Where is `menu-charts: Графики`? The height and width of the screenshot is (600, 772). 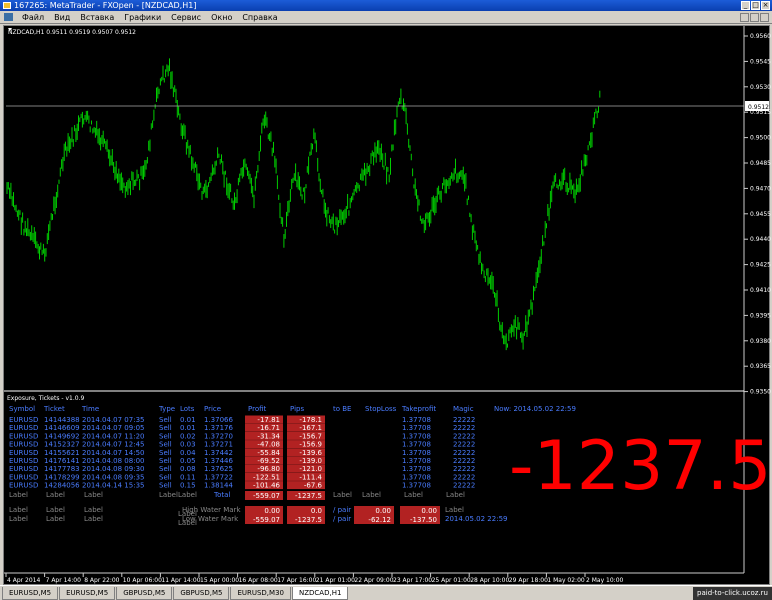 menu-charts: Графики is located at coordinates (142, 17).